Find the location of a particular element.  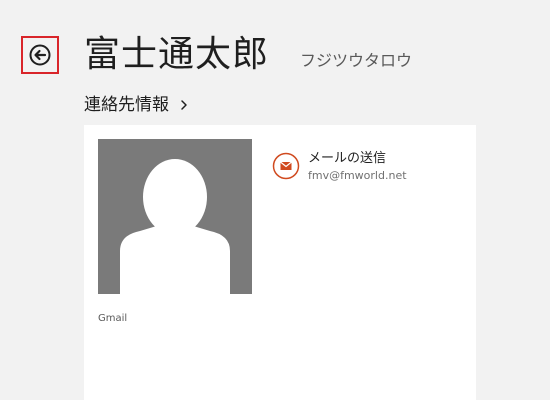

back-button is located at coordinates (40, 55).